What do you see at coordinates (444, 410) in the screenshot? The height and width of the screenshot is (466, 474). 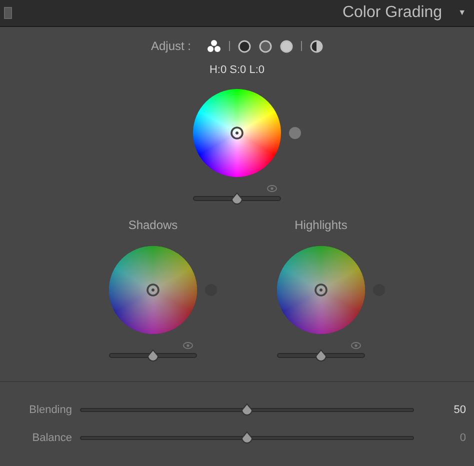 I see `slider-value: 50` at bounding box center [444, 410].